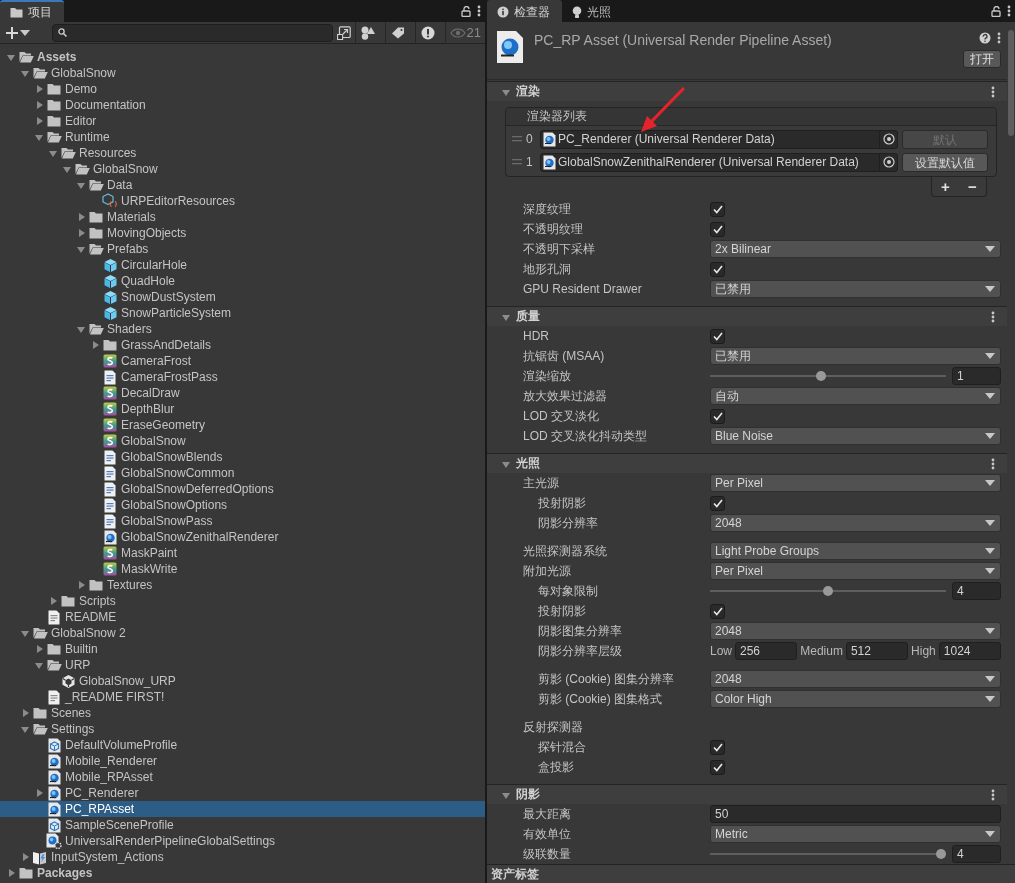 The image size is (1015, 883). Describe the element at coordinates (242, 185) in the screenshot. I see `tree-row: Data` at that location.